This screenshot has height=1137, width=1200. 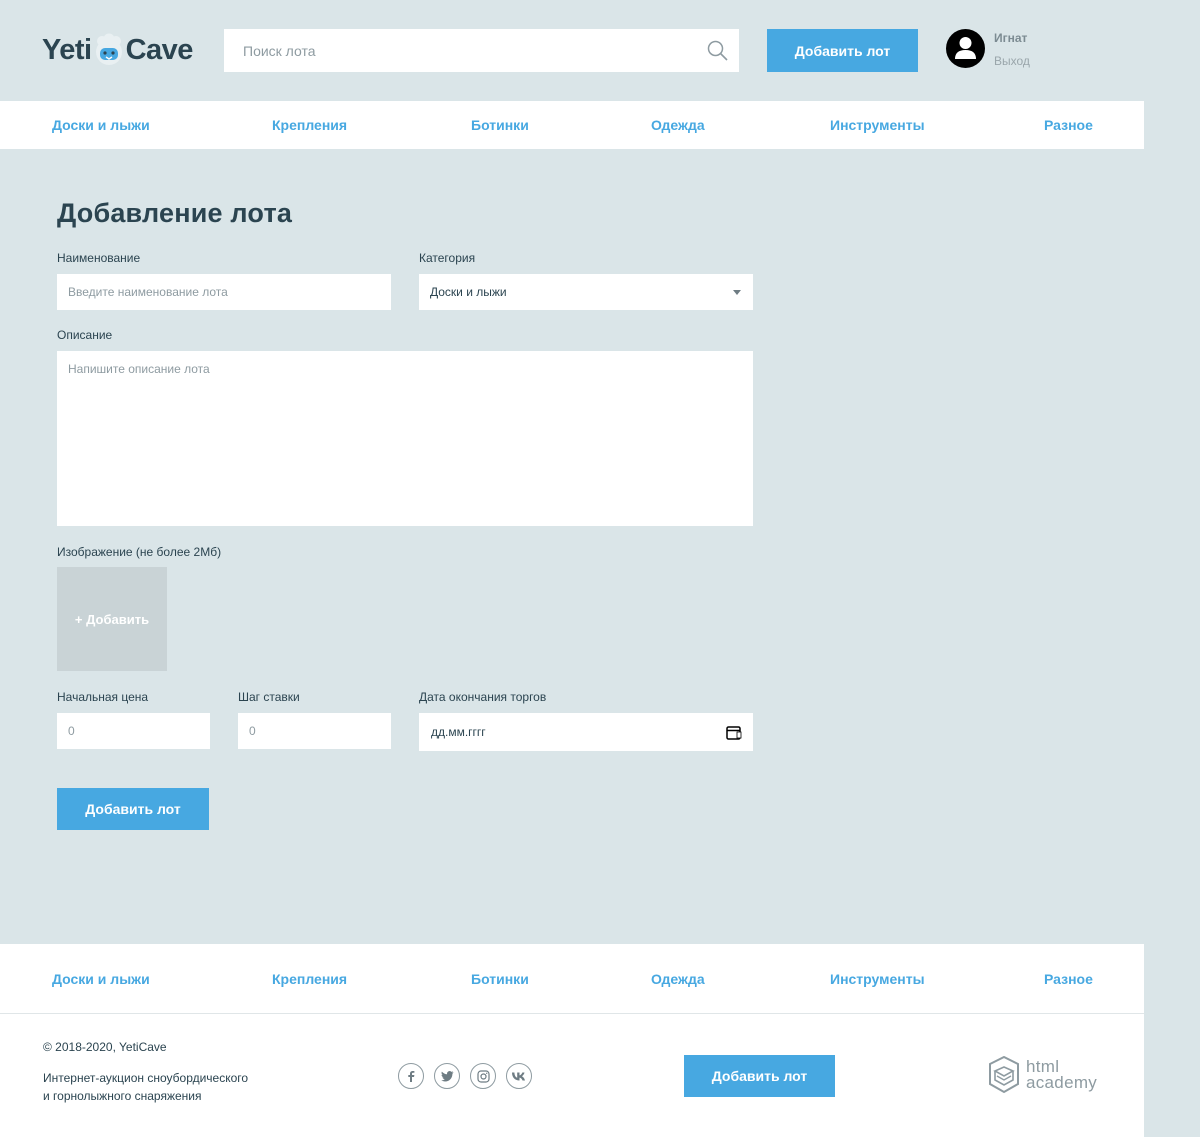 What do you see at coordinates (586, 732) in the screenshot?
I see `end-date-input: дд.мм.гггг` at bounding box center [586, 732].